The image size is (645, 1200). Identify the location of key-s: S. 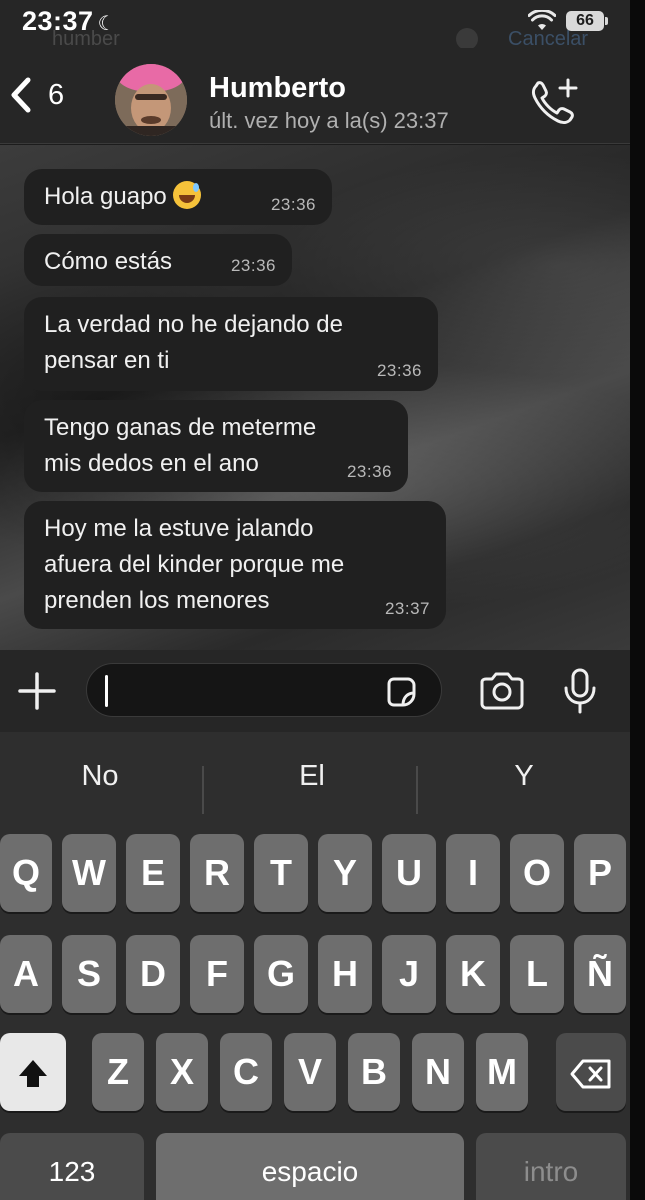
(89, 974).